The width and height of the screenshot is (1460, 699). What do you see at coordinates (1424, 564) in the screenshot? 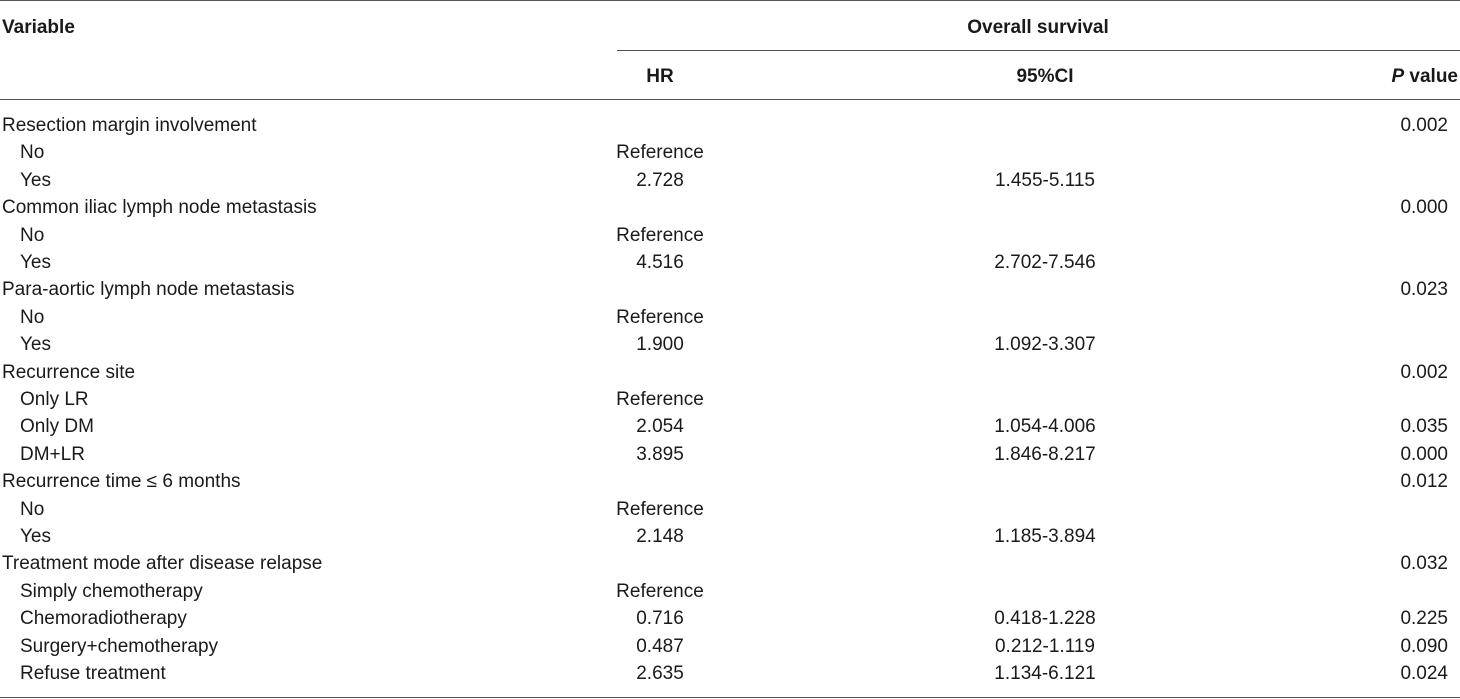
I see `p-value-cell: 0.032` at bounding box center [1424, 564].